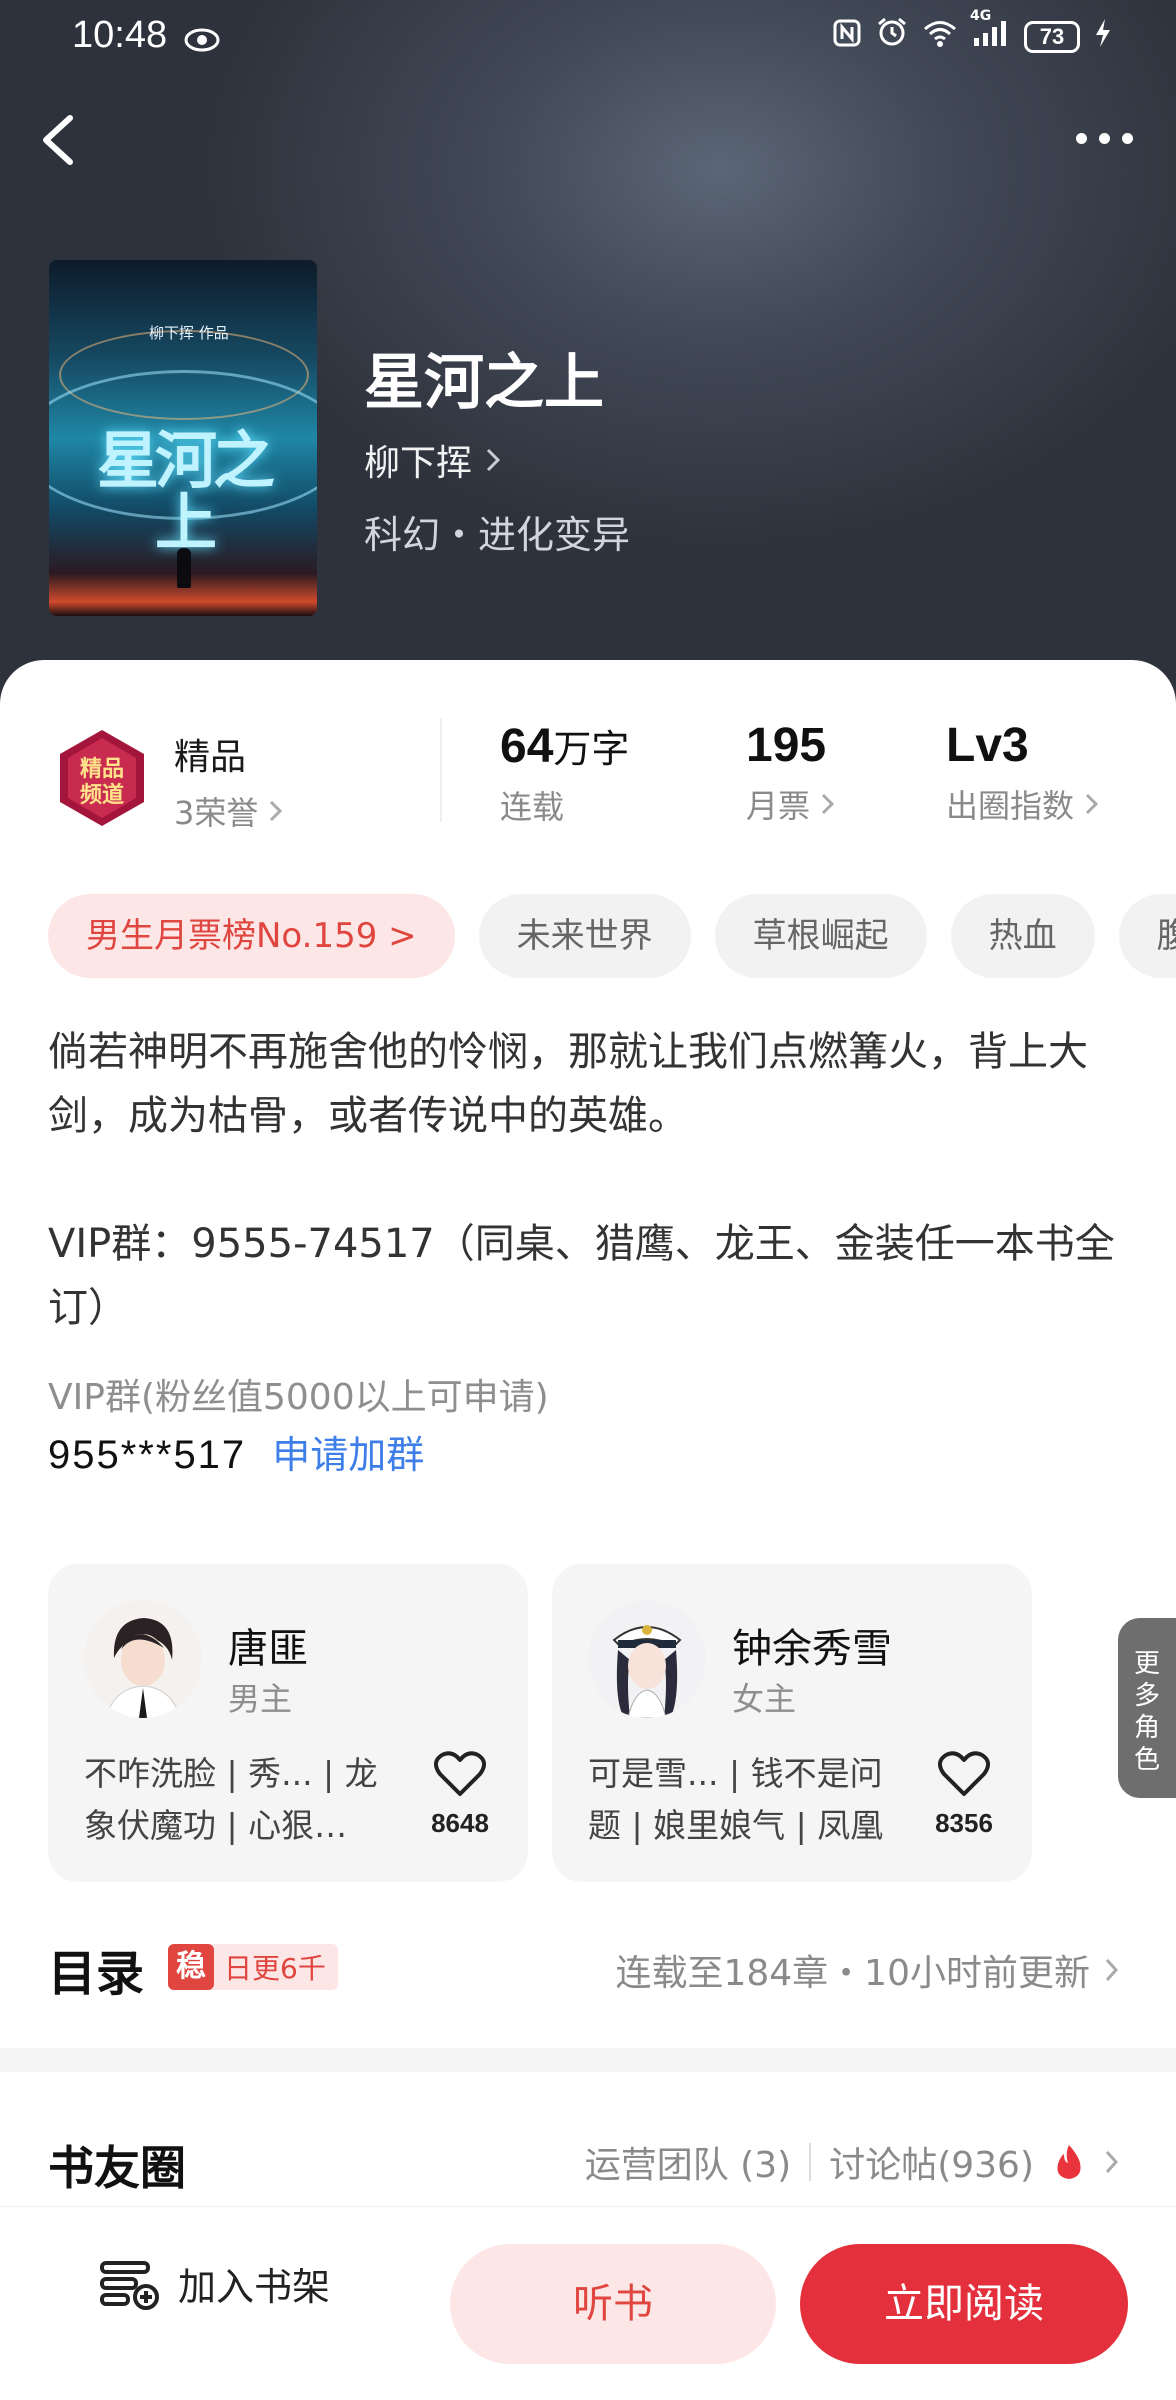  I want to click on add-to-shelf-button: 加入书架, so click(214, 2283).